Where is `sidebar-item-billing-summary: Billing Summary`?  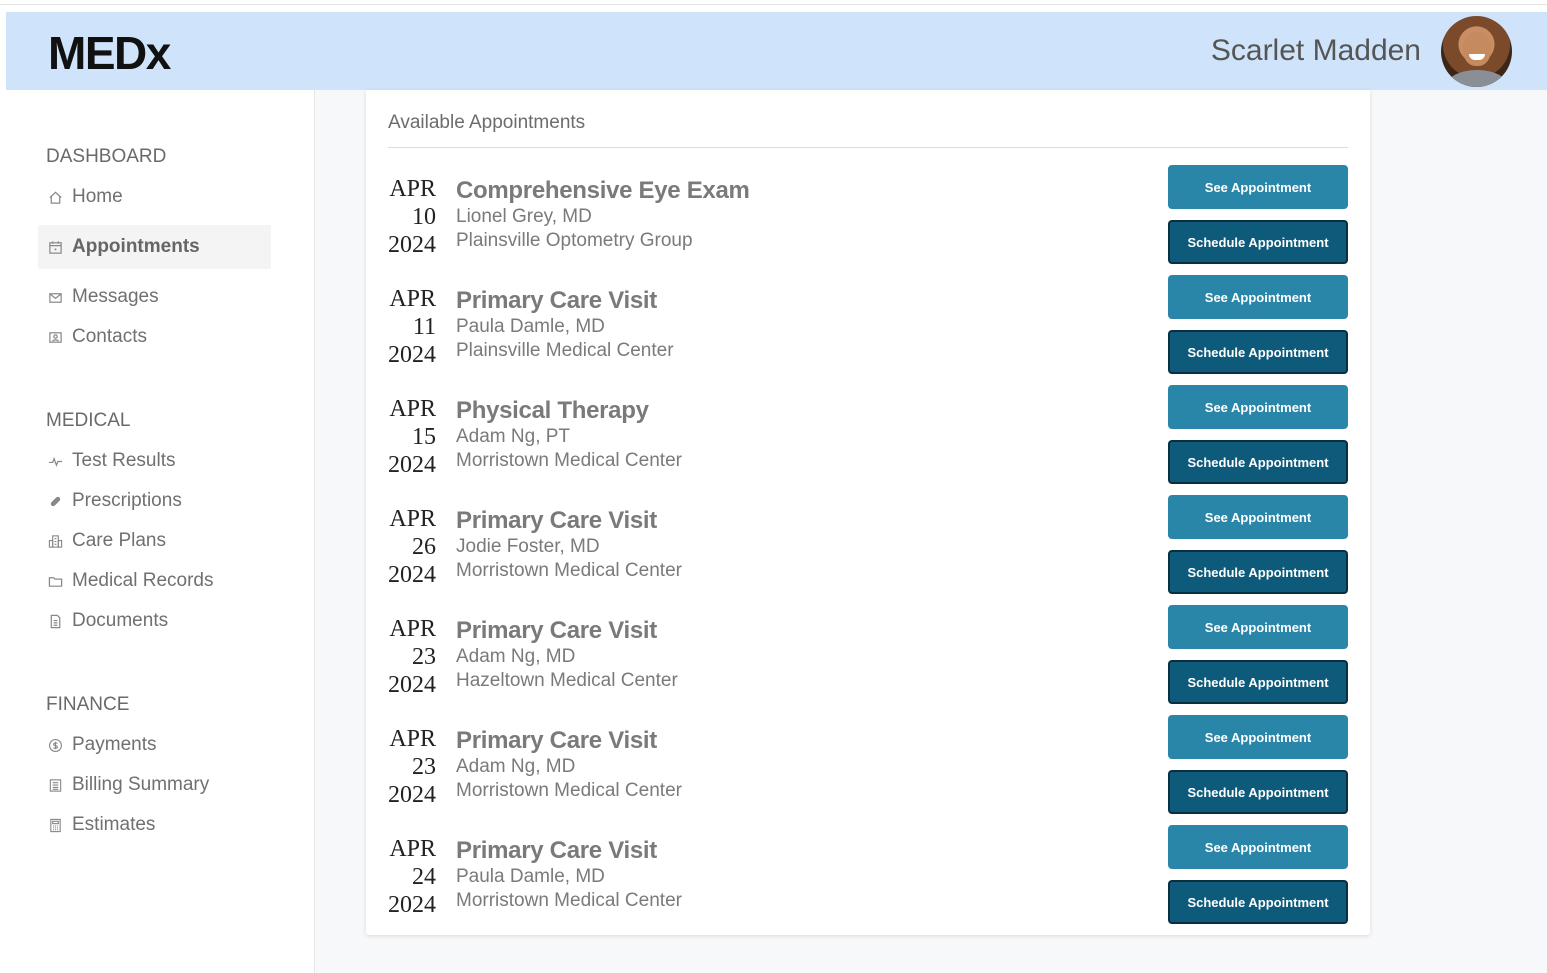 sidebar-item-billing-summary: Billing Summary is located at coordinates (154, 785).